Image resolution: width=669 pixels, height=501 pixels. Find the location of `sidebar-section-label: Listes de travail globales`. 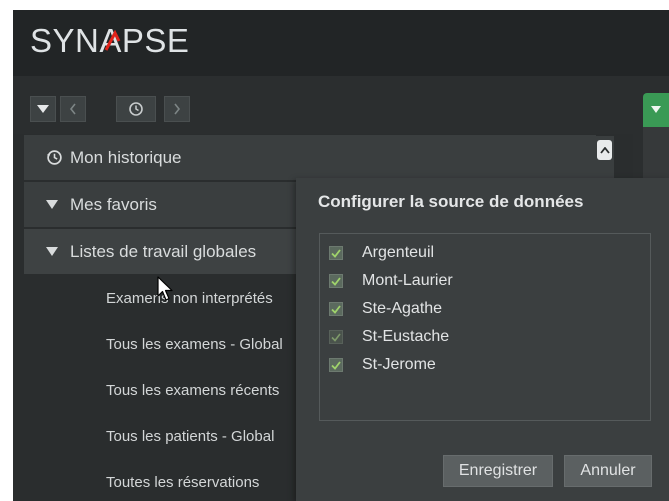

sidebar-section-label: Listes de travail globales is located at coordinates (163, 251).